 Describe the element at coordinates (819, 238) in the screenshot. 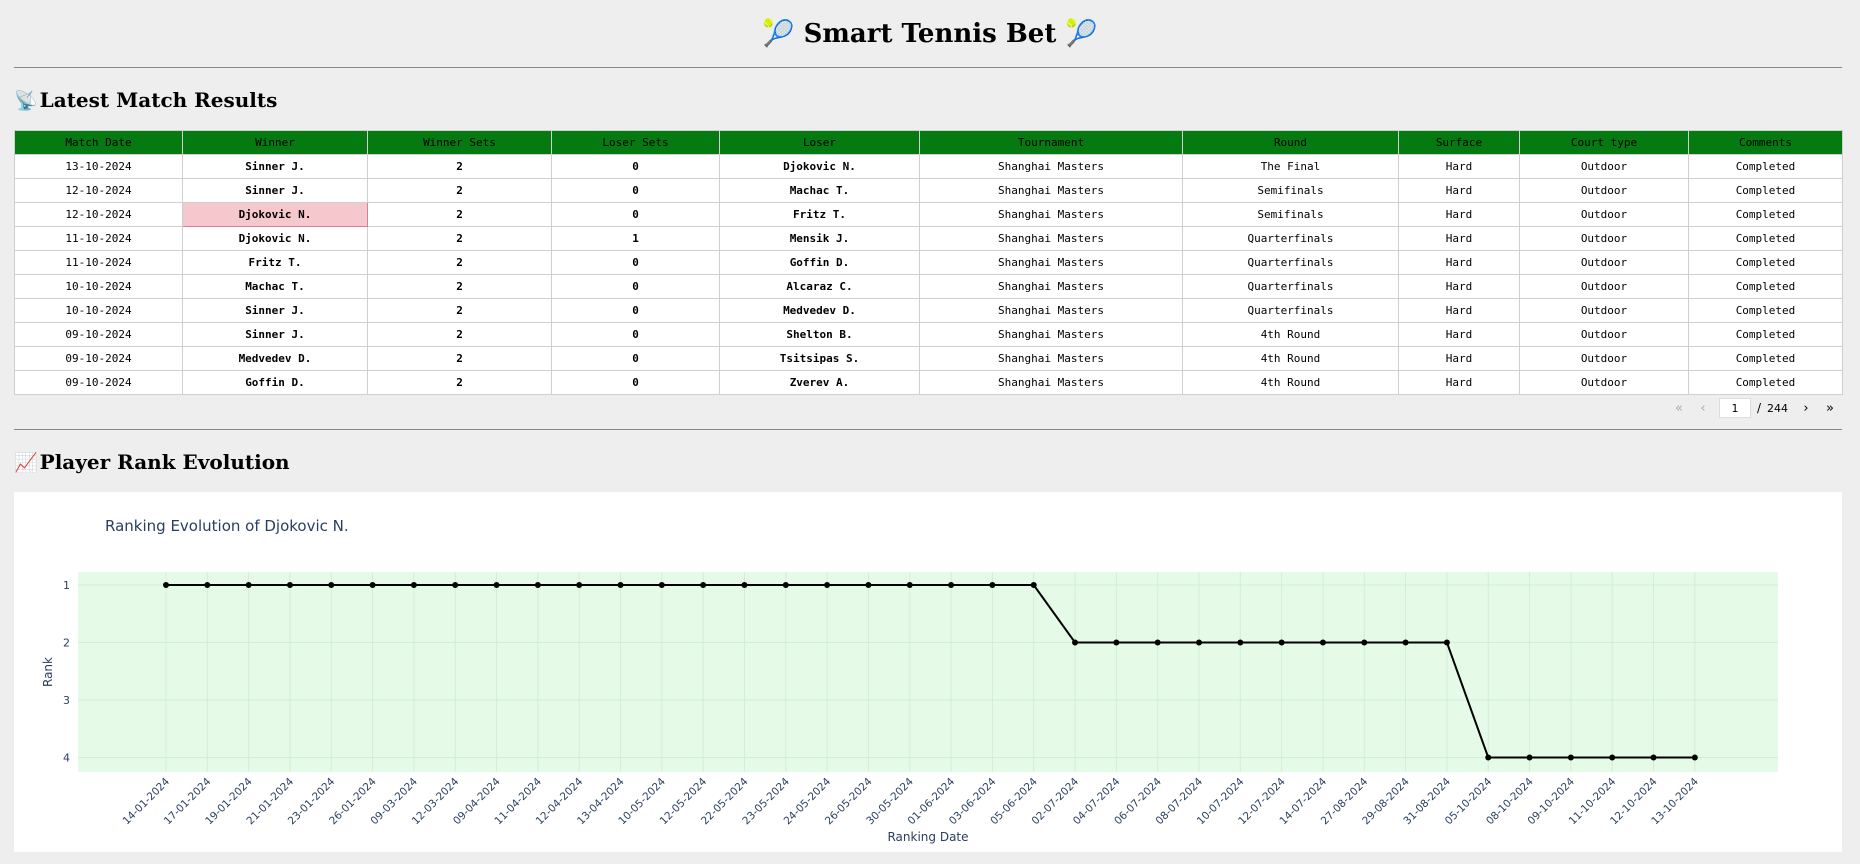

I see `table-cell: Mensik J.` at that location.